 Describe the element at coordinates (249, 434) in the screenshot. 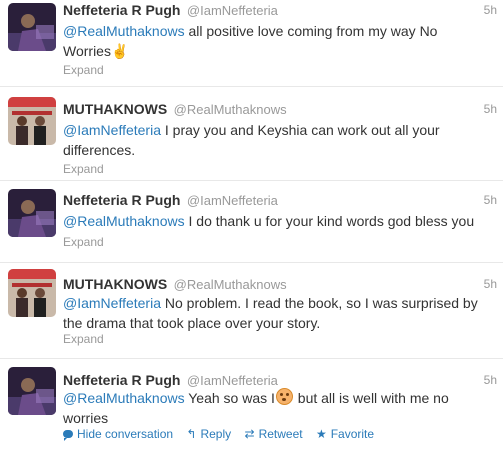

I see `retweet-icon: ⇄` at that location.